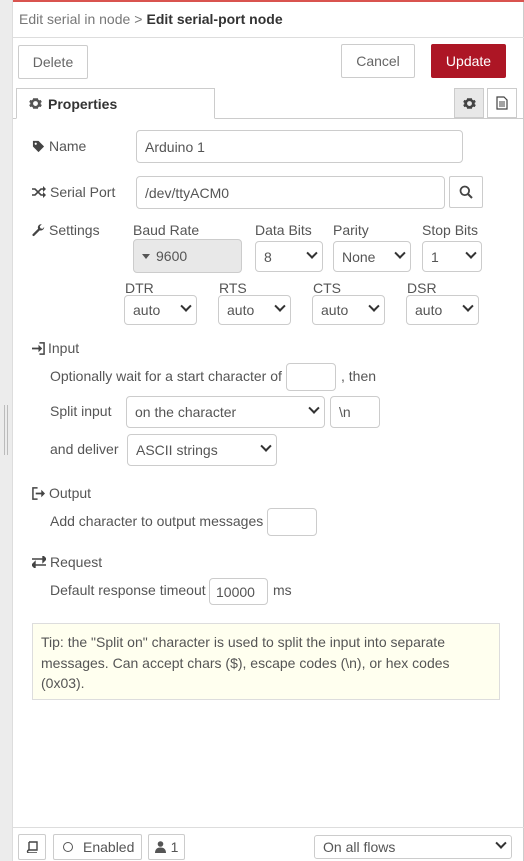 The height and width of the screenshot is (861, 524). I want to click on baud-rate-value: 9600, so click(172, 256).